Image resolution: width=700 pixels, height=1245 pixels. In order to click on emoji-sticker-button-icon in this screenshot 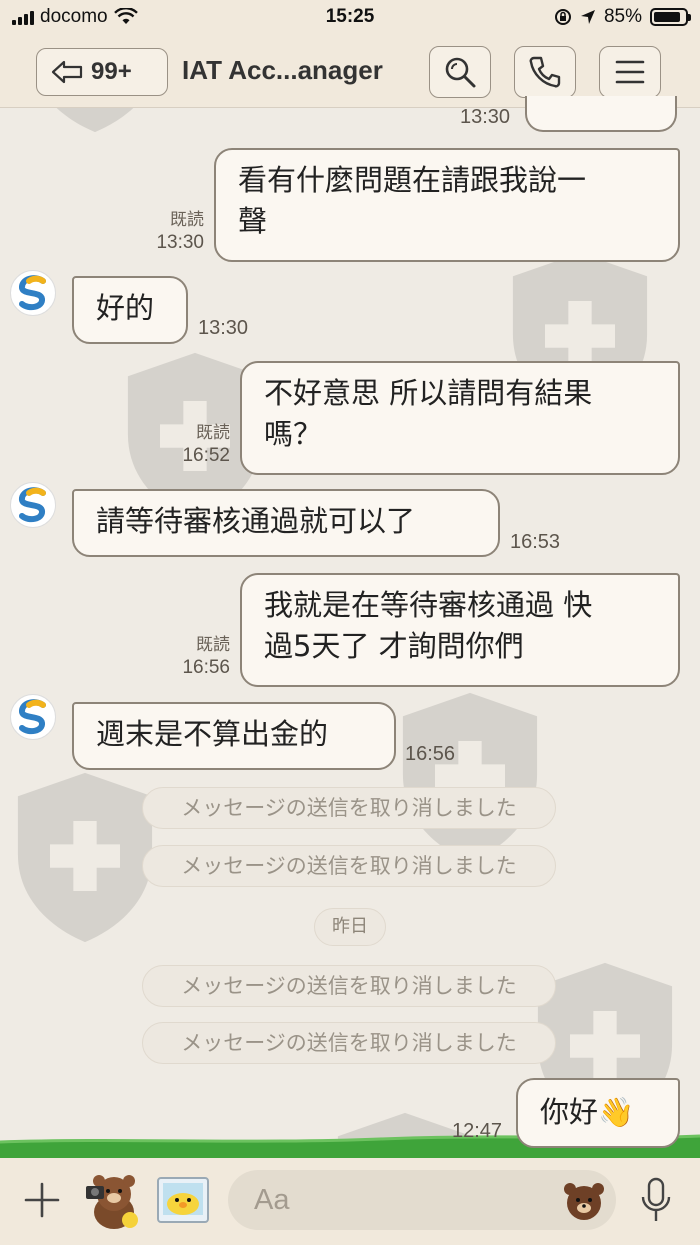, I will do `click(584, 1200)`.